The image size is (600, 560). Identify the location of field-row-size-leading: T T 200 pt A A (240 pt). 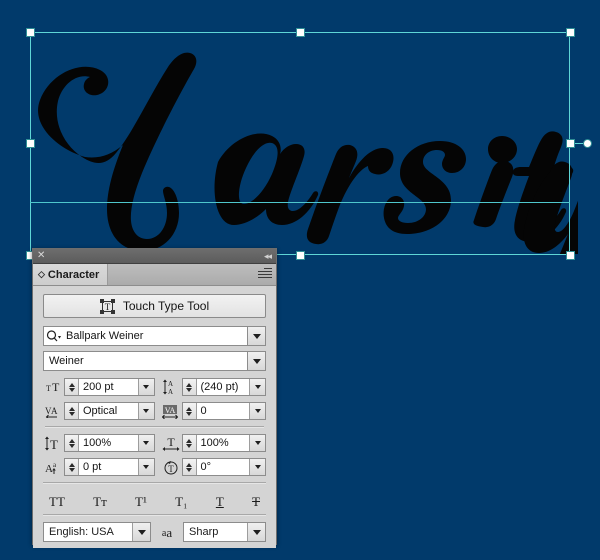
(154, 387).